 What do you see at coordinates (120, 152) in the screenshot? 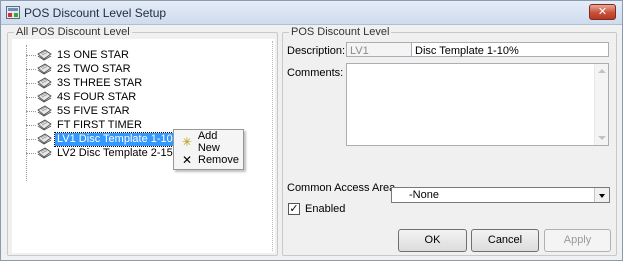
I see `tree-item-label: LV2 Disc Template 2-15%` at bounding box center [120, 152].